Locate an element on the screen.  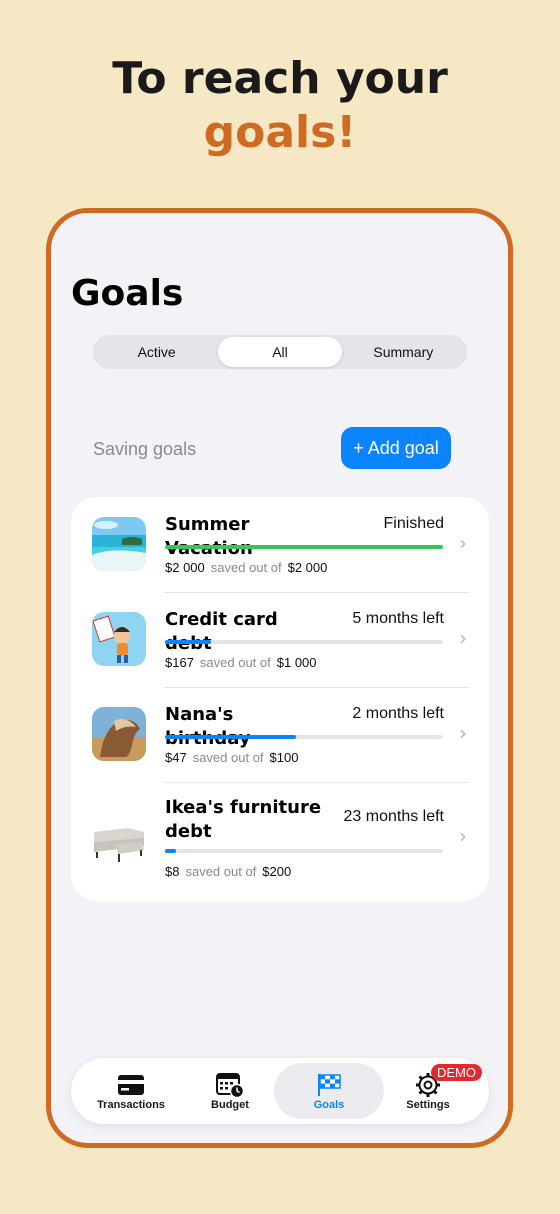
goal-name: Ikea's furniture debt is located at coordinates (243, 819).